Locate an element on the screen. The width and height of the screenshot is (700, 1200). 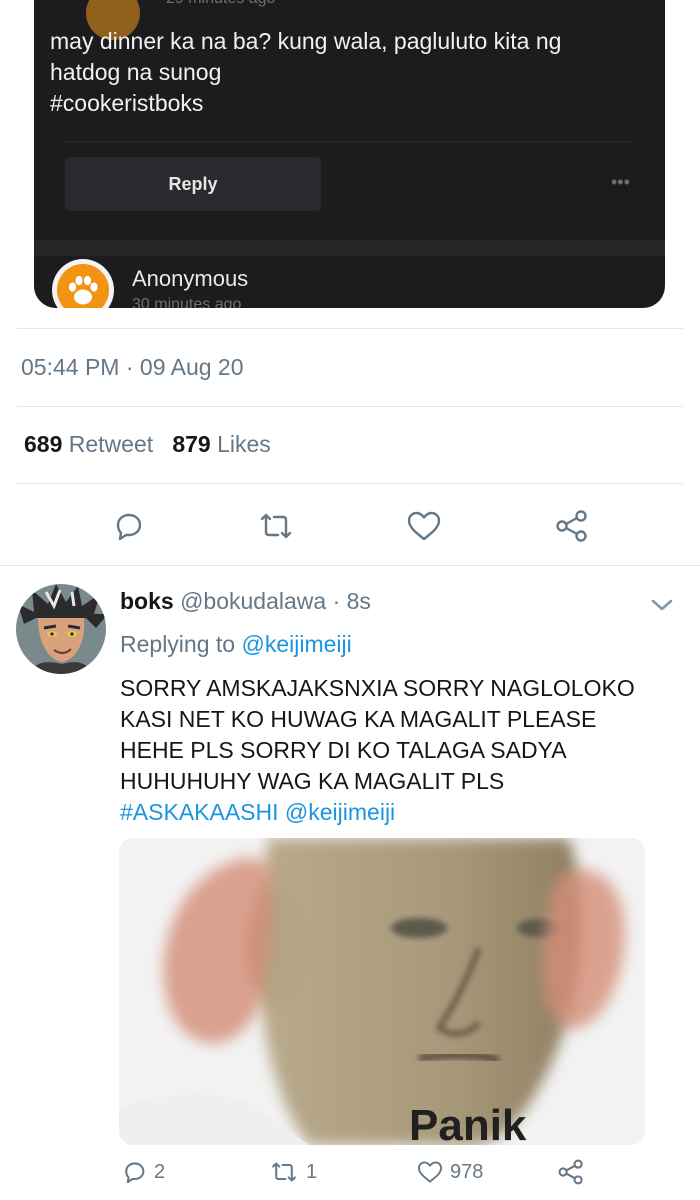
like-action: 978 is located at coordinates (449, 1172).